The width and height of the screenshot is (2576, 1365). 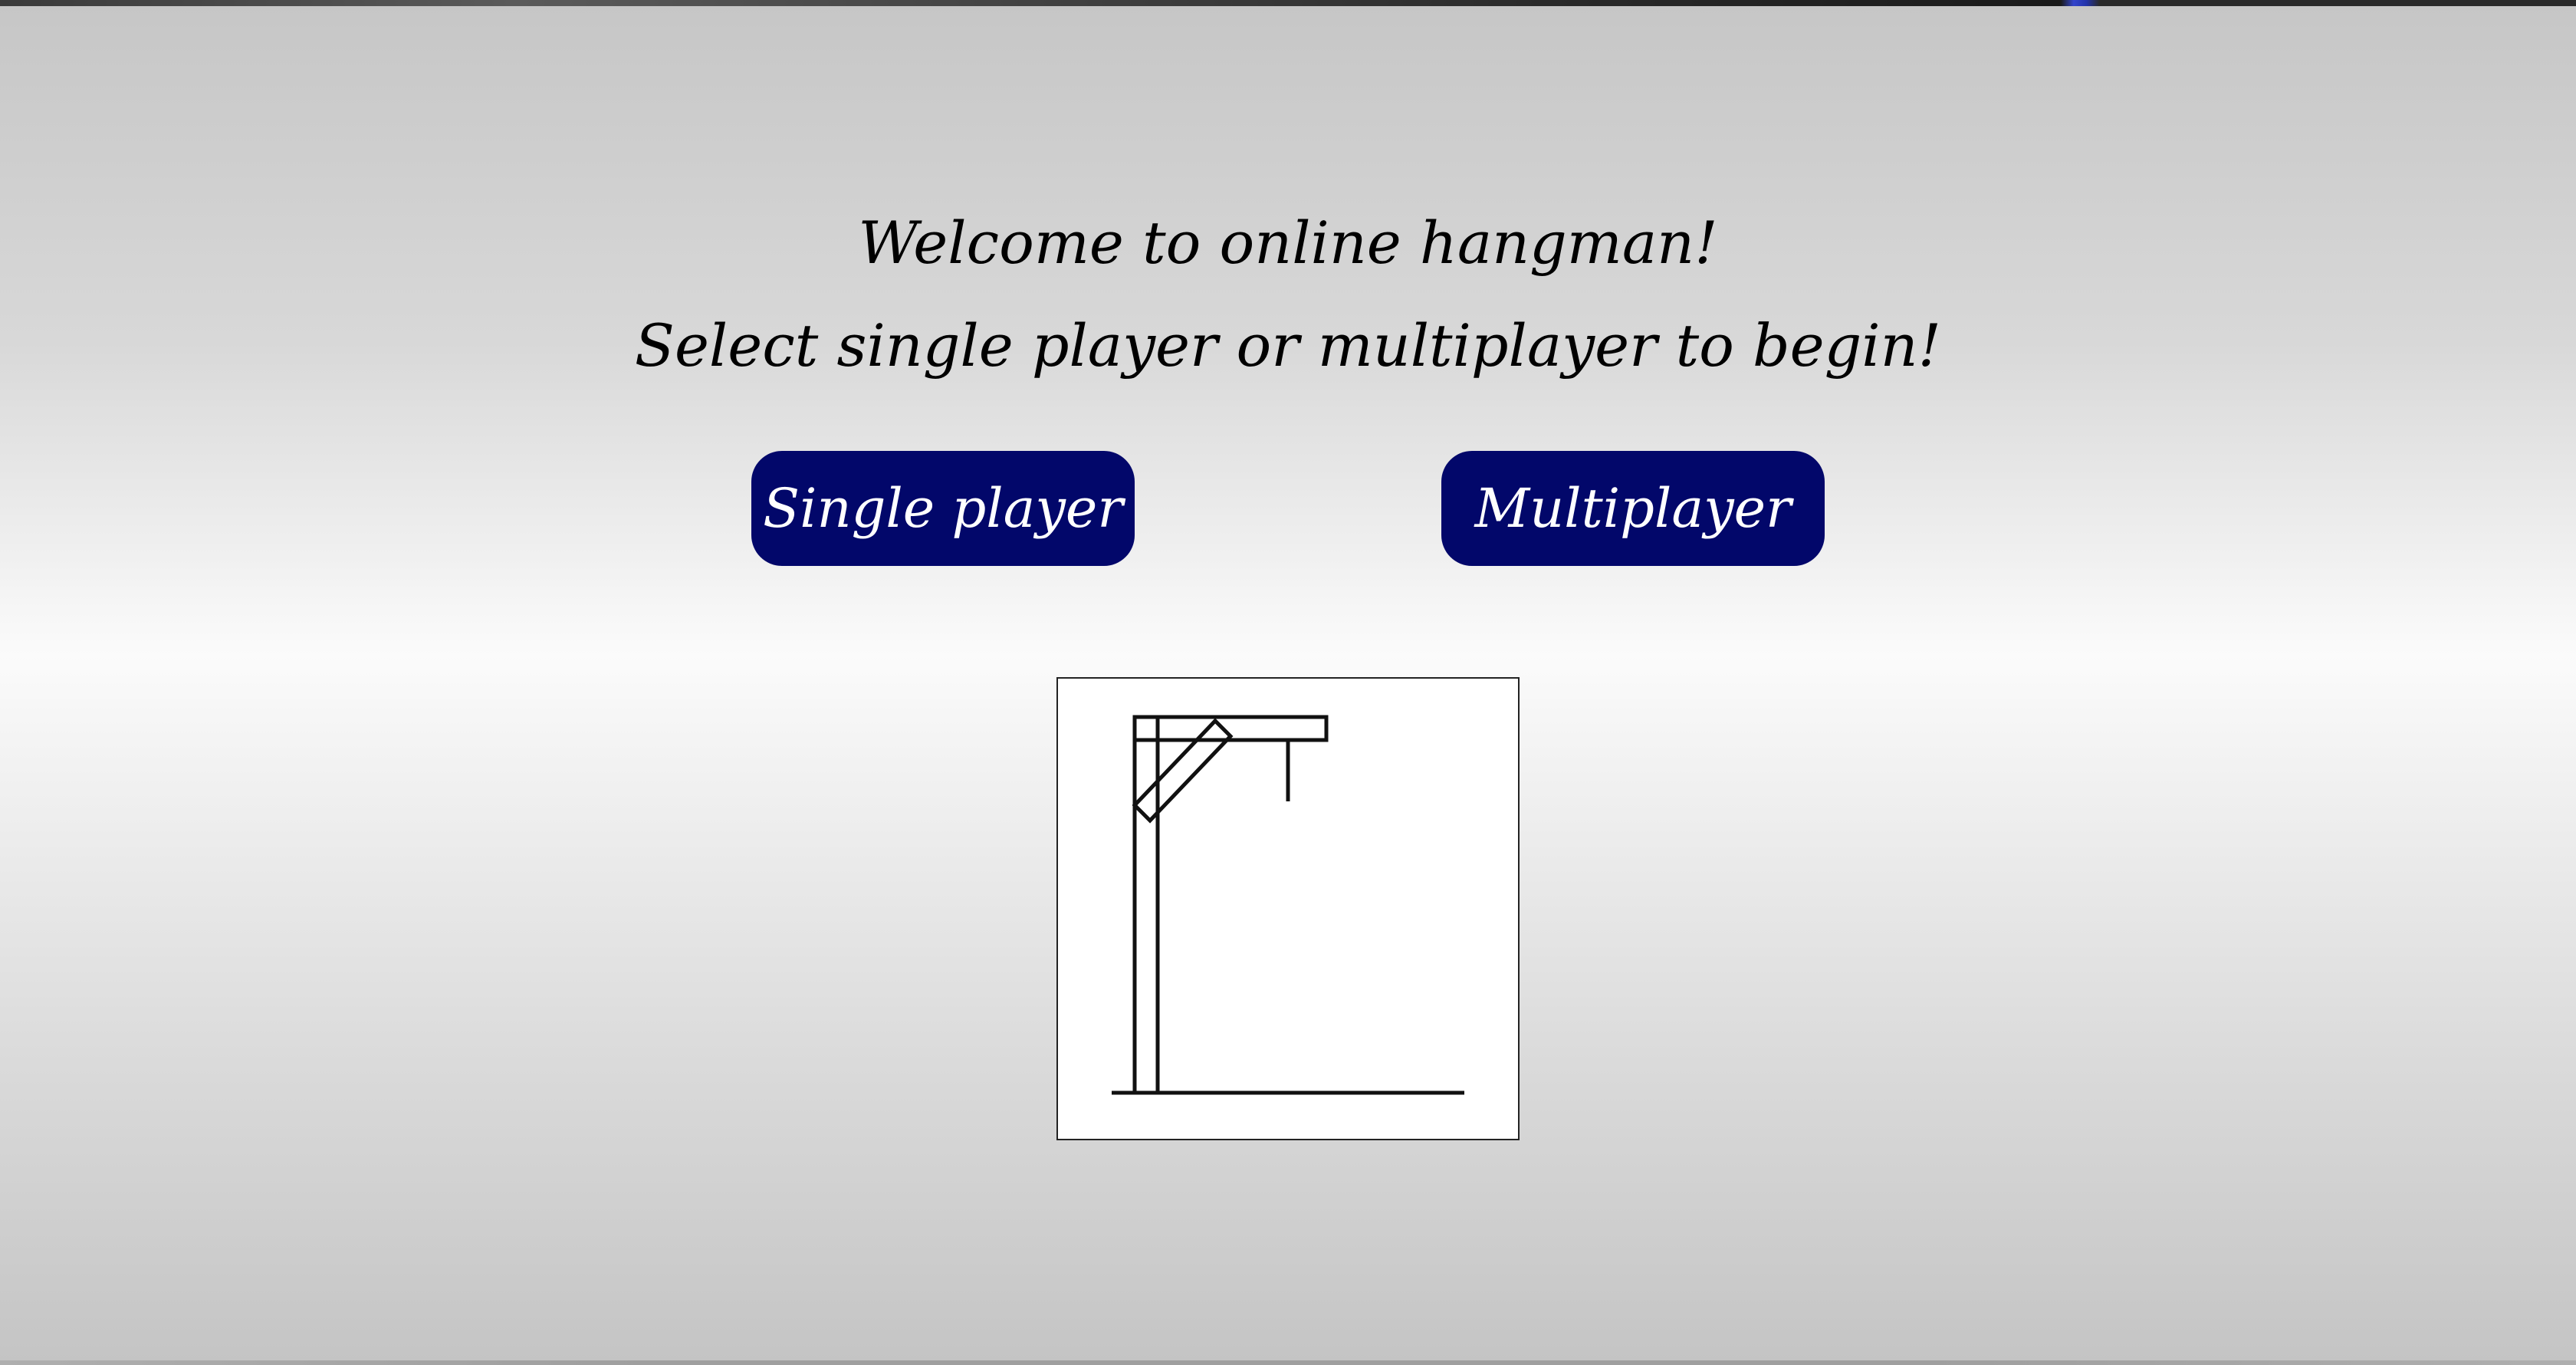 I want to click on multiplayer-button: Multiplayer, so click(x=1633, y=509).